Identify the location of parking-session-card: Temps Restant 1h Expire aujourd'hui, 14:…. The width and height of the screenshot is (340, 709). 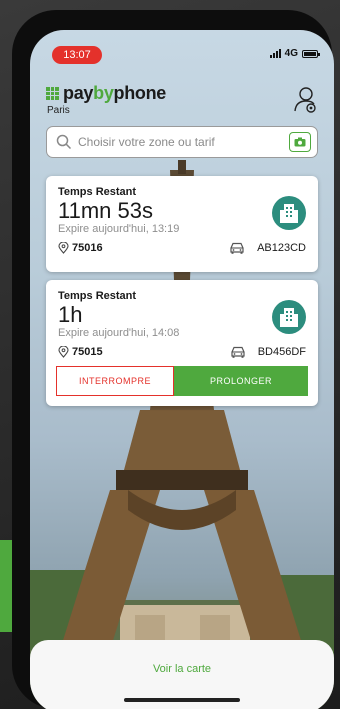
(182, 343).